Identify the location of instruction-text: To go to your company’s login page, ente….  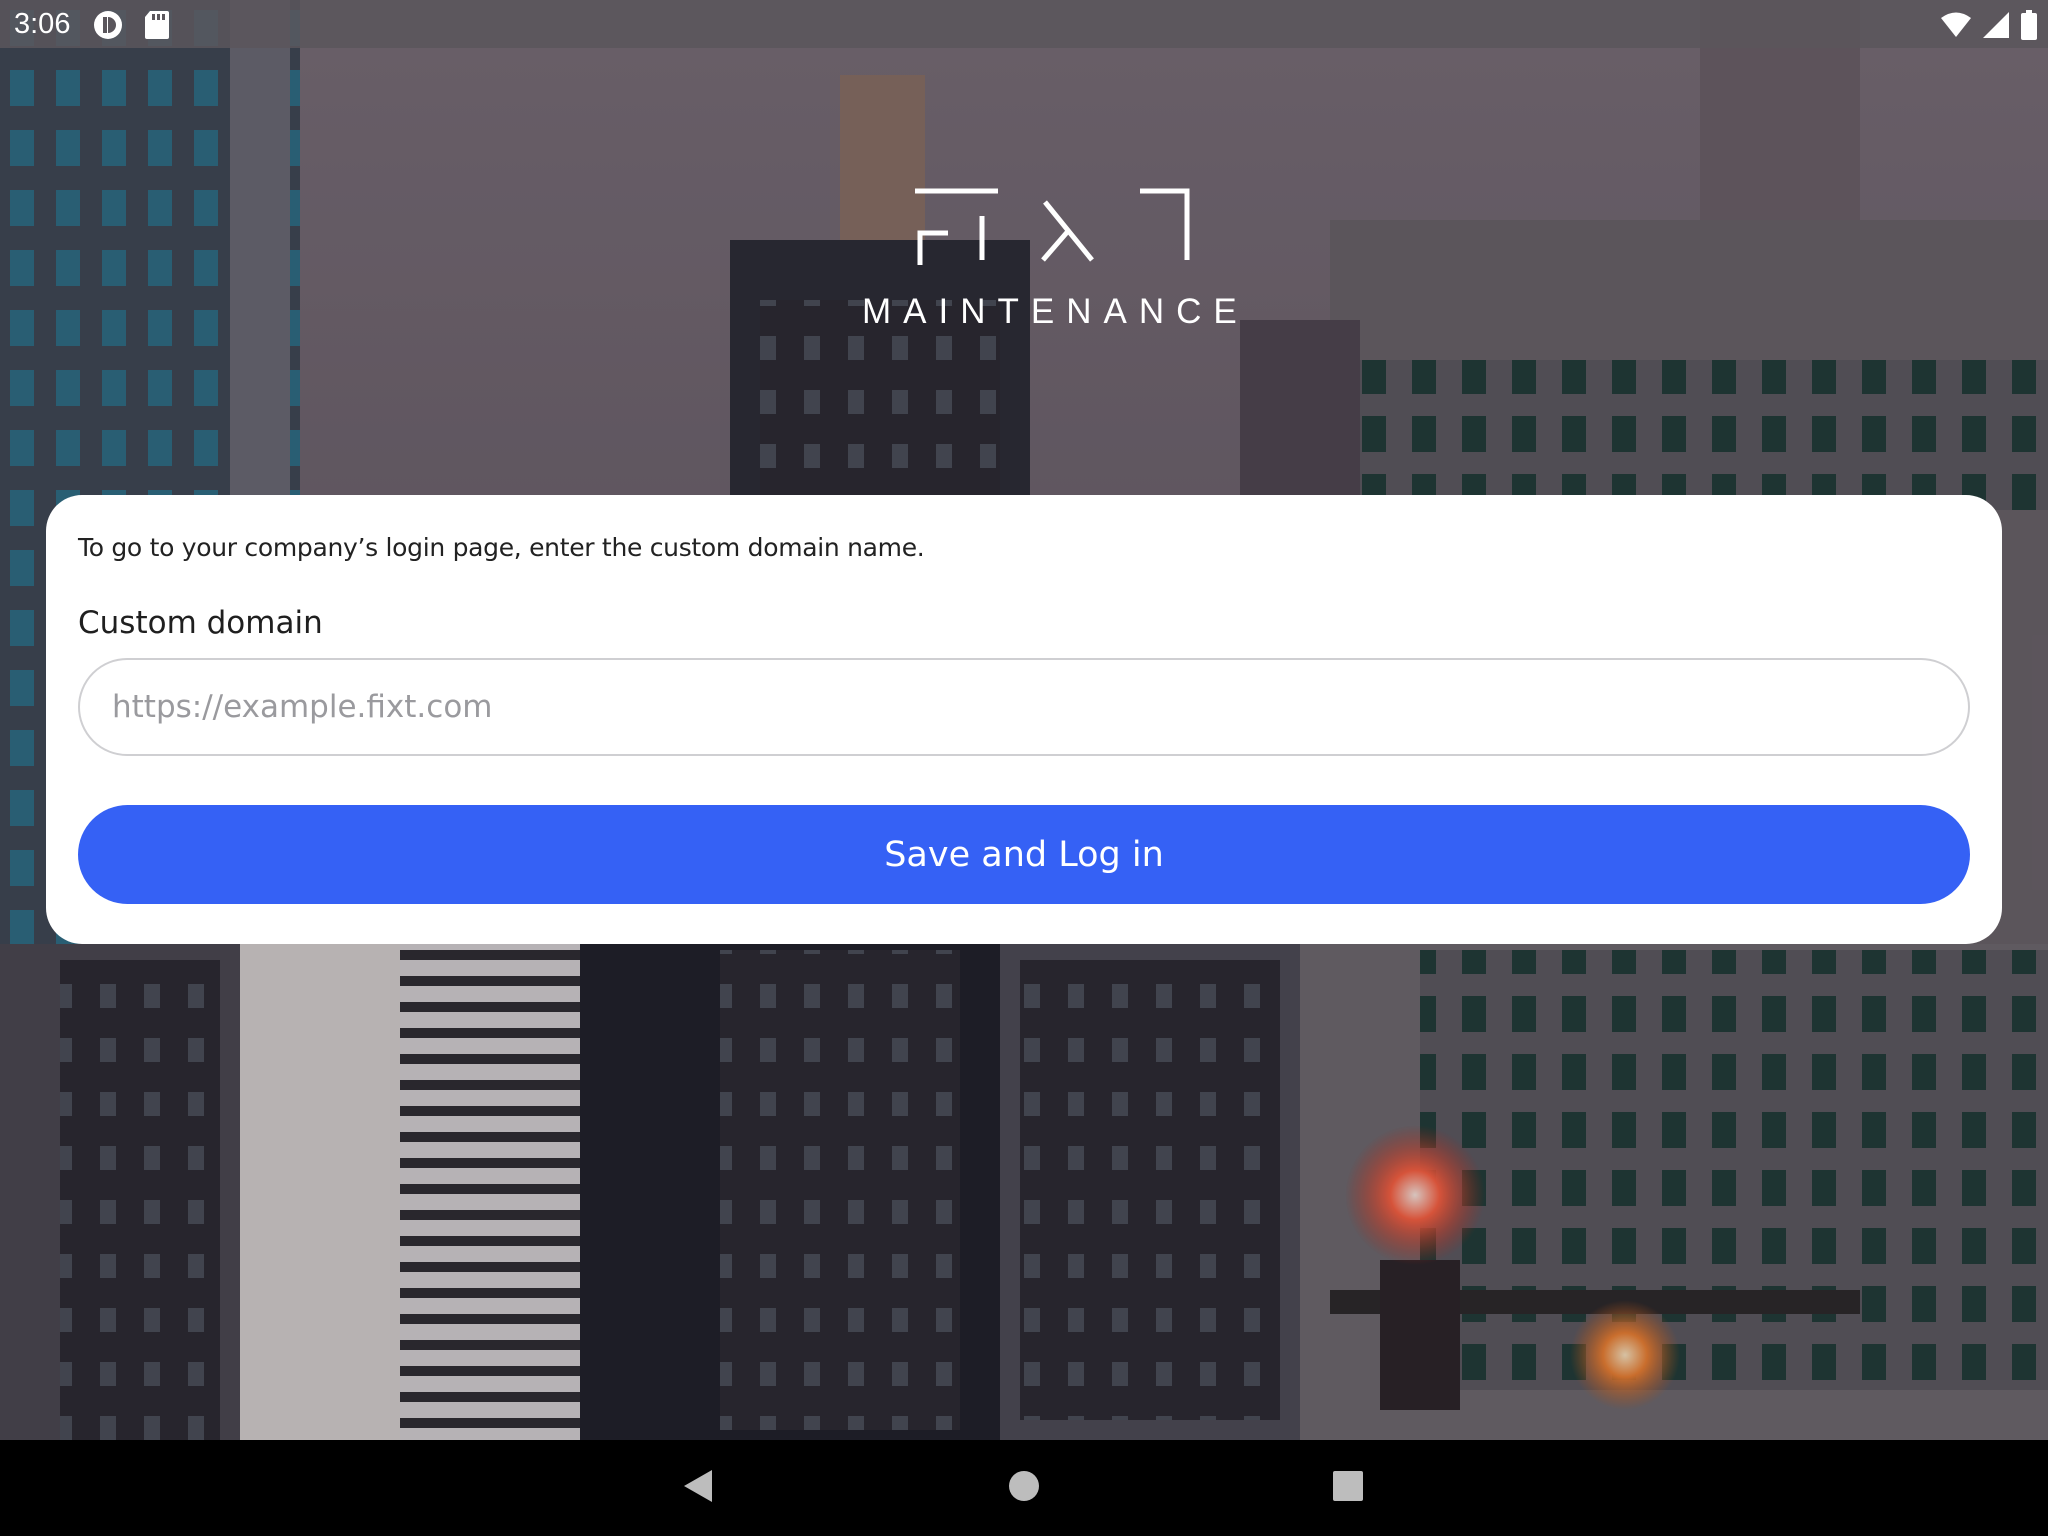
(501, 547).